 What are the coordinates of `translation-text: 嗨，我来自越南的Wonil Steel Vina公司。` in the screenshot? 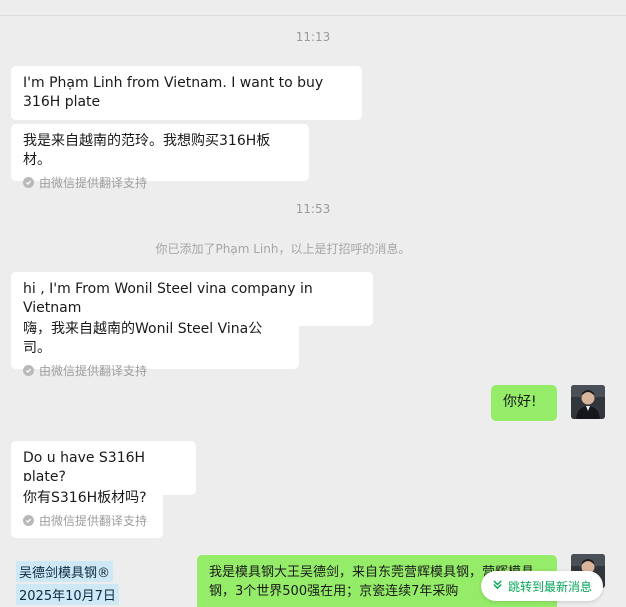 It's located at (143, 338).